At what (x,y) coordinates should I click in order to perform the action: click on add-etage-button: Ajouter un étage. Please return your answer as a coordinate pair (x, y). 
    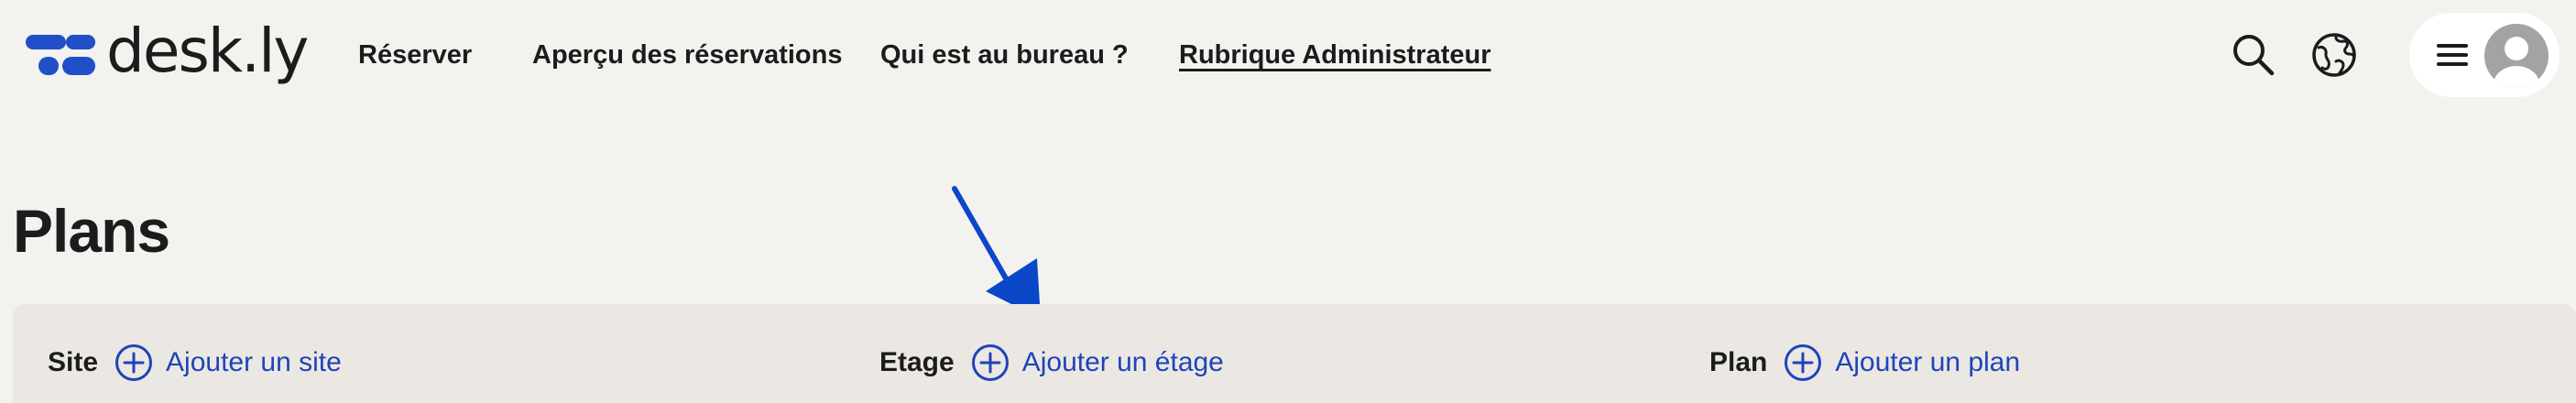
    Looking at the image, I should click on (1098, 362).